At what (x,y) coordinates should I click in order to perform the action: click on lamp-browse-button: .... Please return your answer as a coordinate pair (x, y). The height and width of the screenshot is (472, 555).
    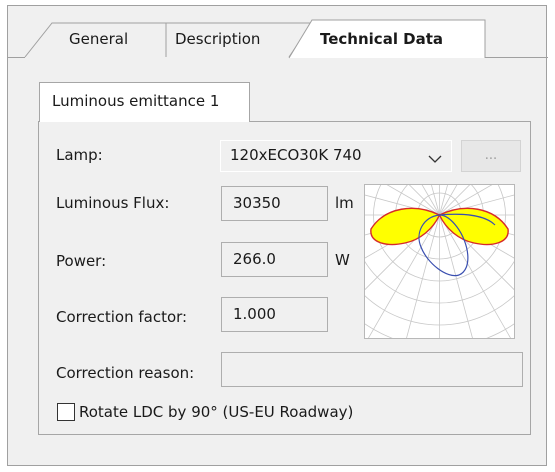
    Looking at the image, I should click on (491, 156).